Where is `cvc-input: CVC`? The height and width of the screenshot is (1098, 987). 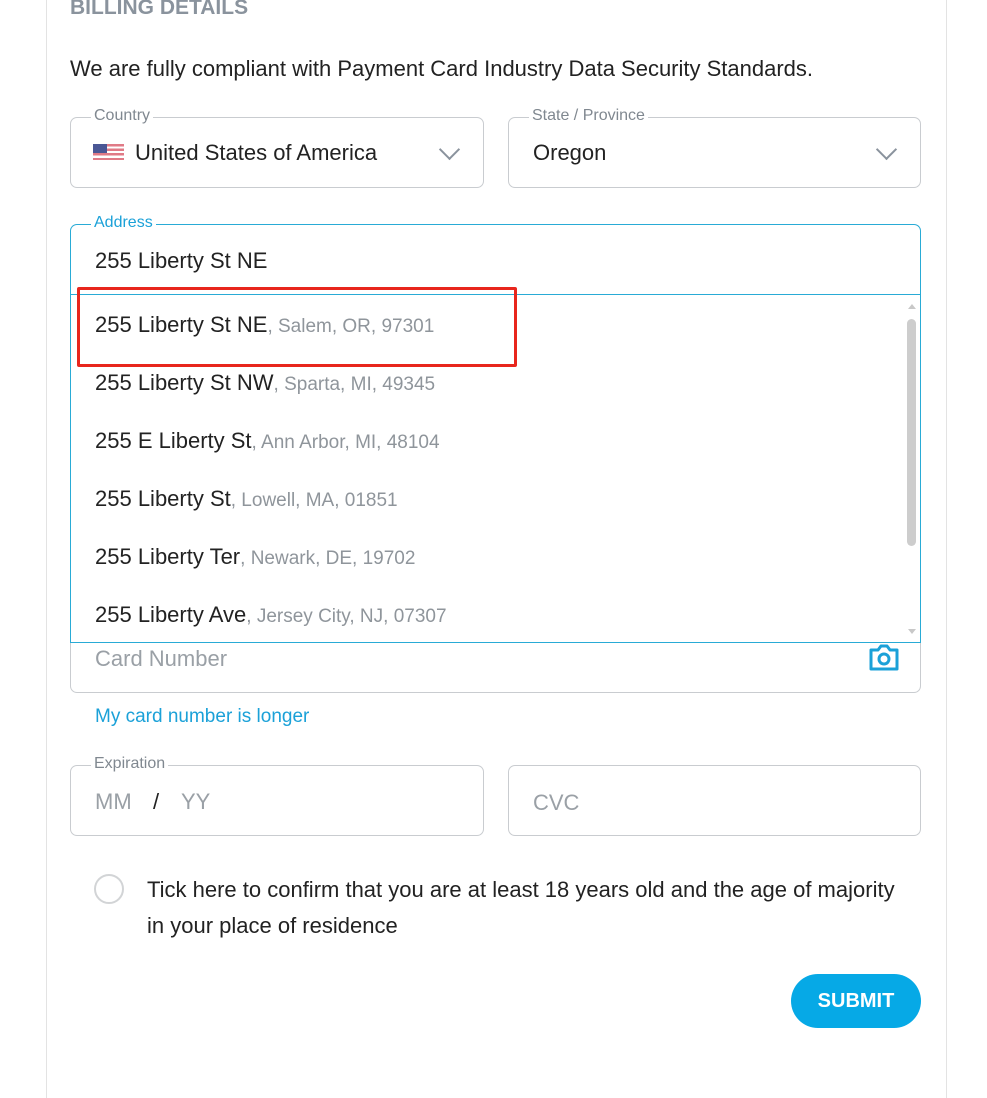
cvc-input: CVC is located at coordinates (714, 800).